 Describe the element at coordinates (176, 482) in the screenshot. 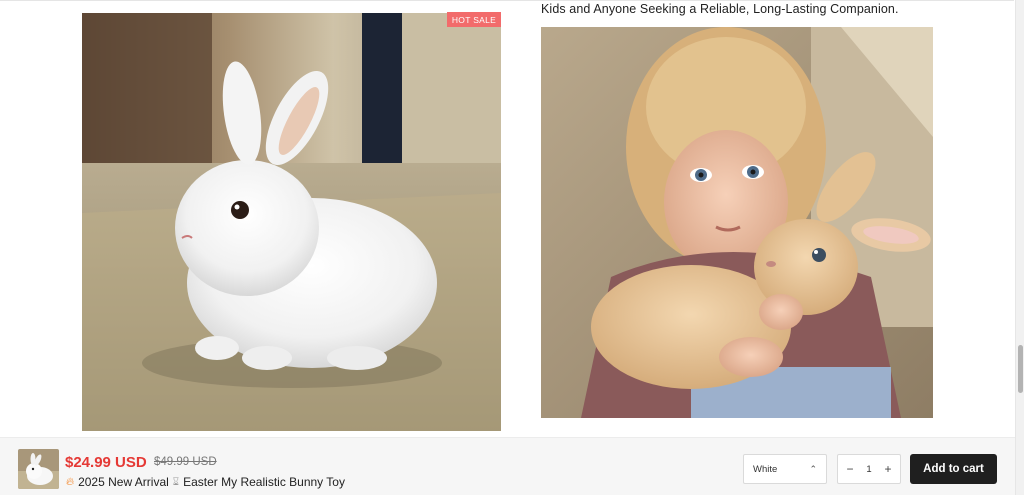

I see `hourglass-icon: ⌛︎` at that location.